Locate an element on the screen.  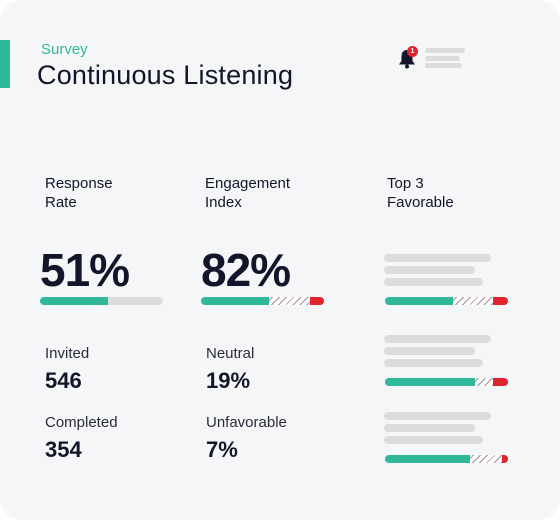
engagement-index-bar is located at coordinates (262, 301).